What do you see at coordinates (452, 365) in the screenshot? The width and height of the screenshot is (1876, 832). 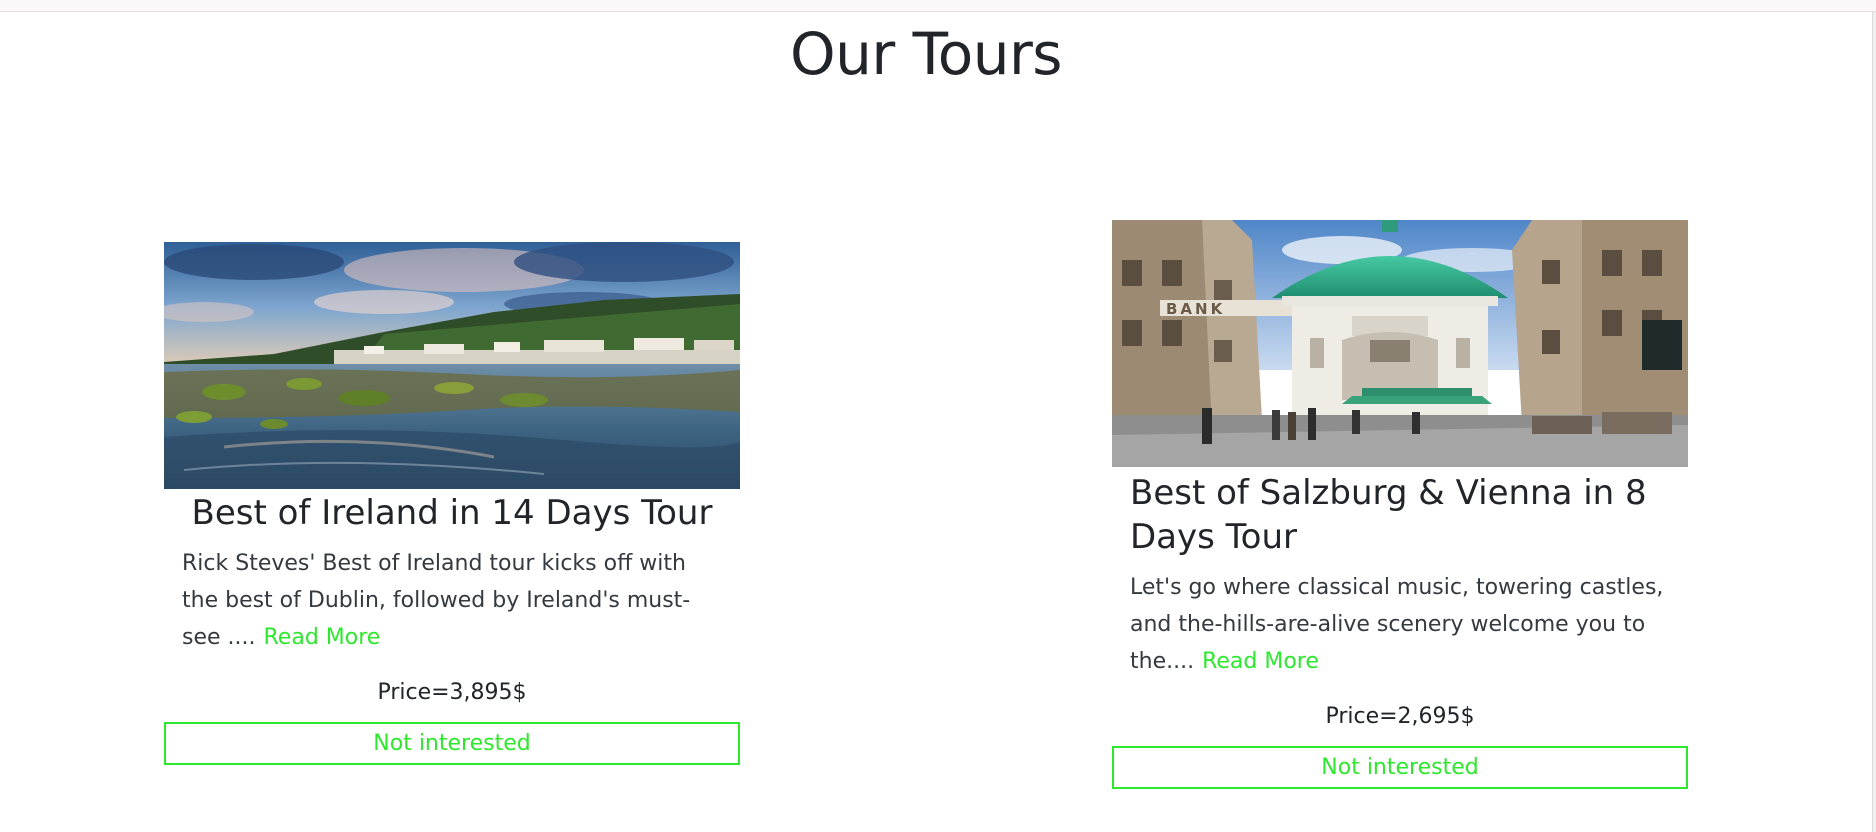 I see `tour-image-ireland` at bounding box center [452, 365].